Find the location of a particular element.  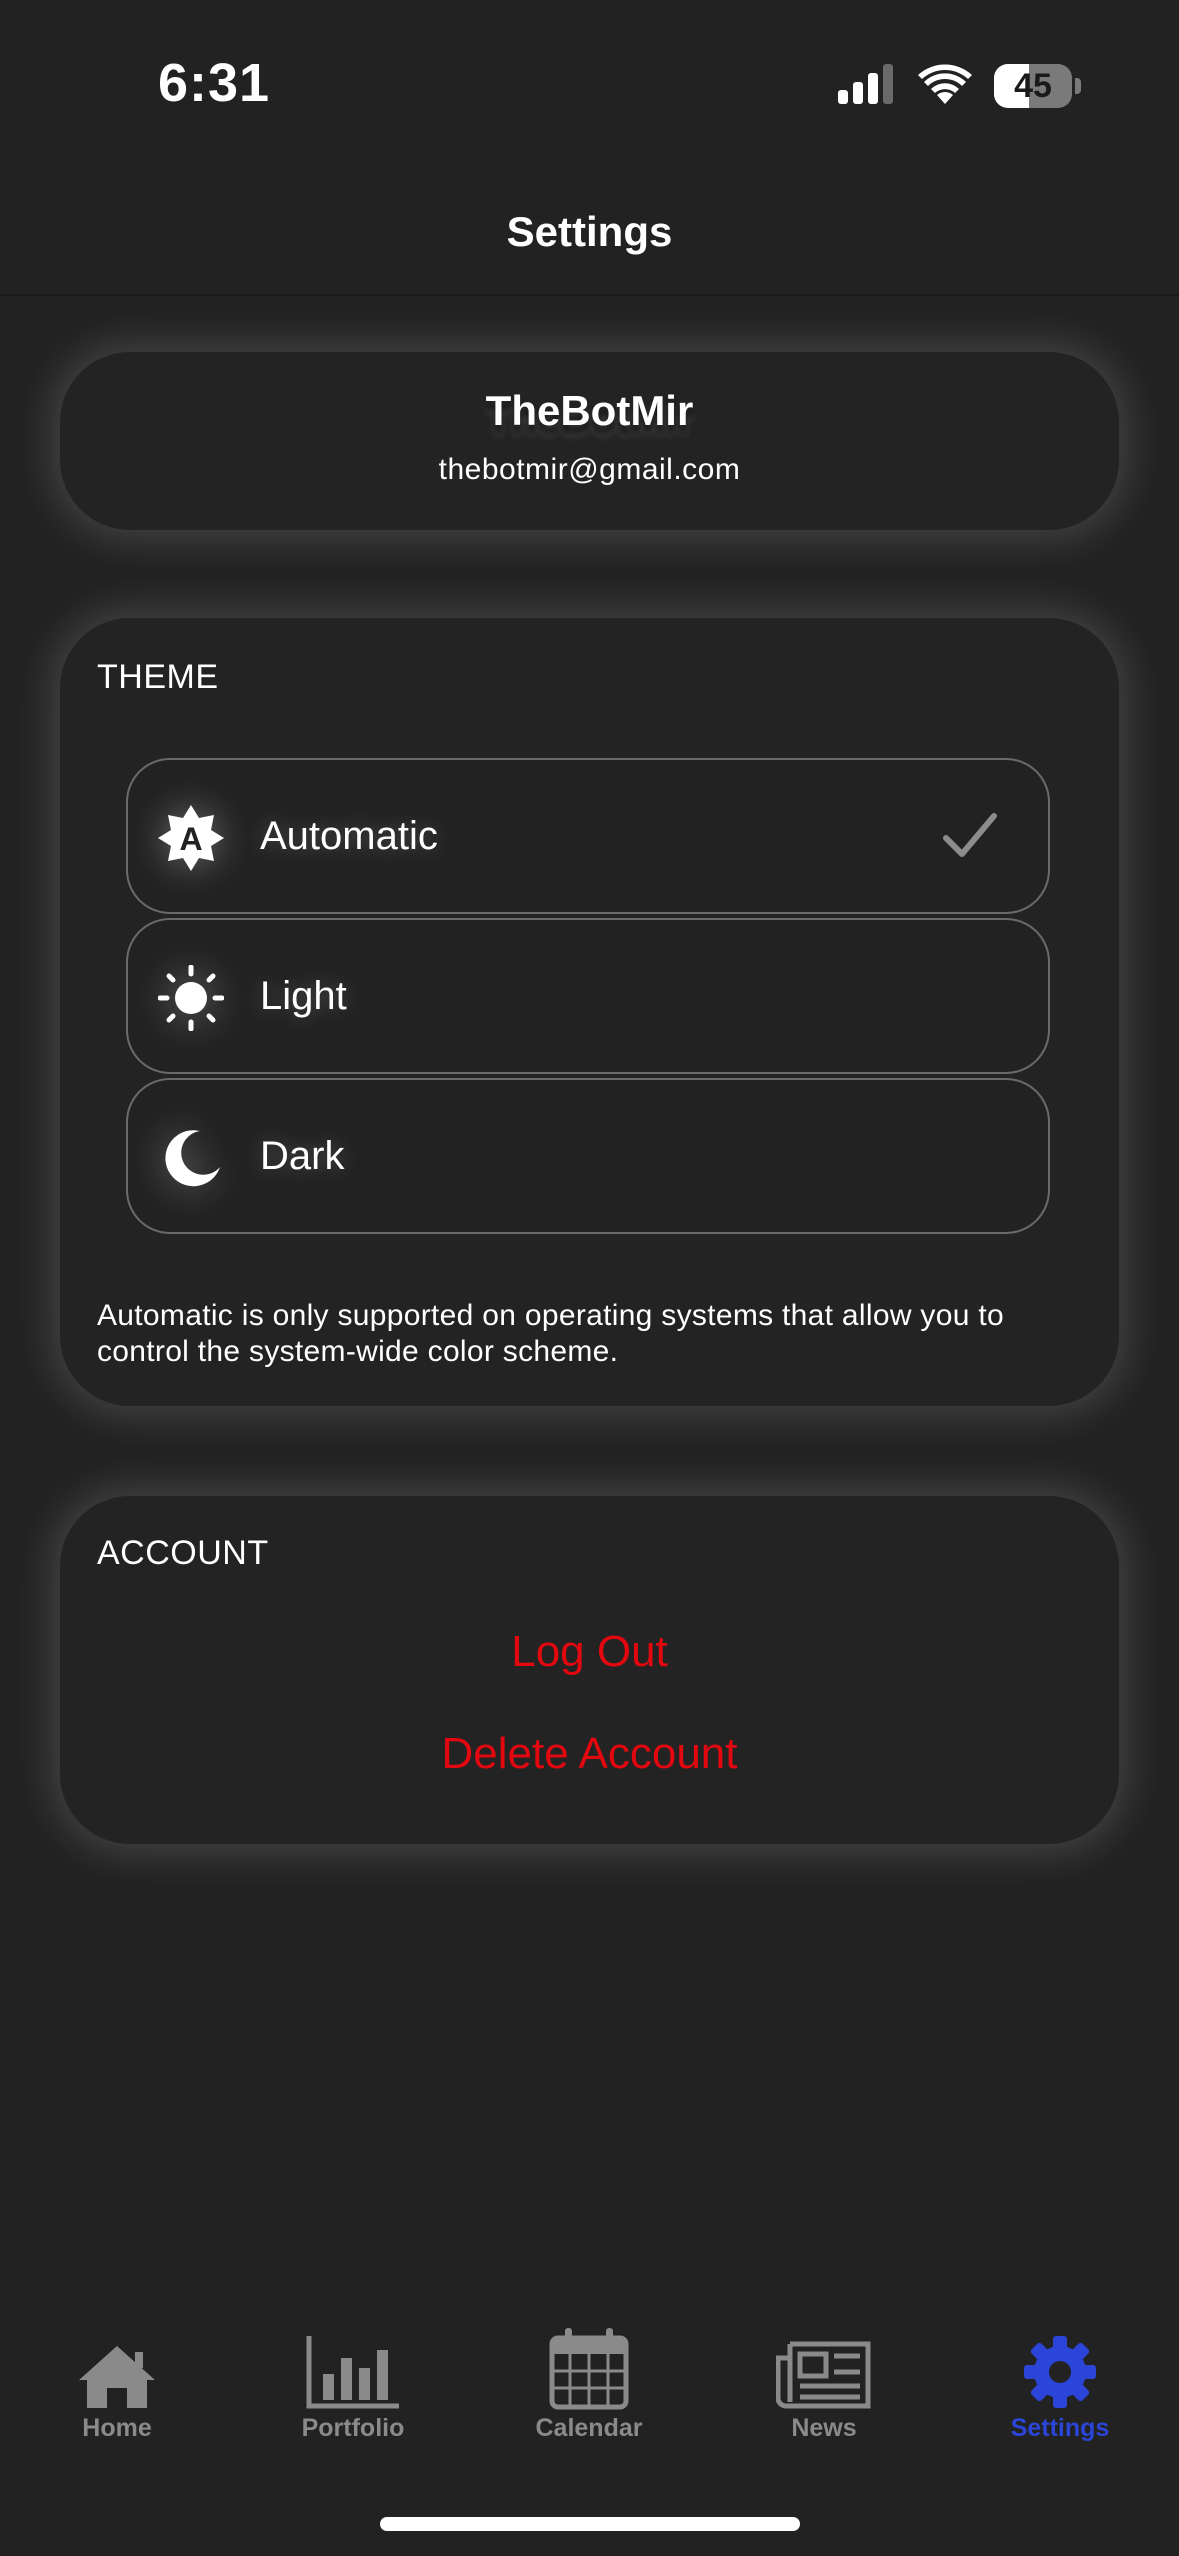

home-indicator is located at coordinates (590, 2524).